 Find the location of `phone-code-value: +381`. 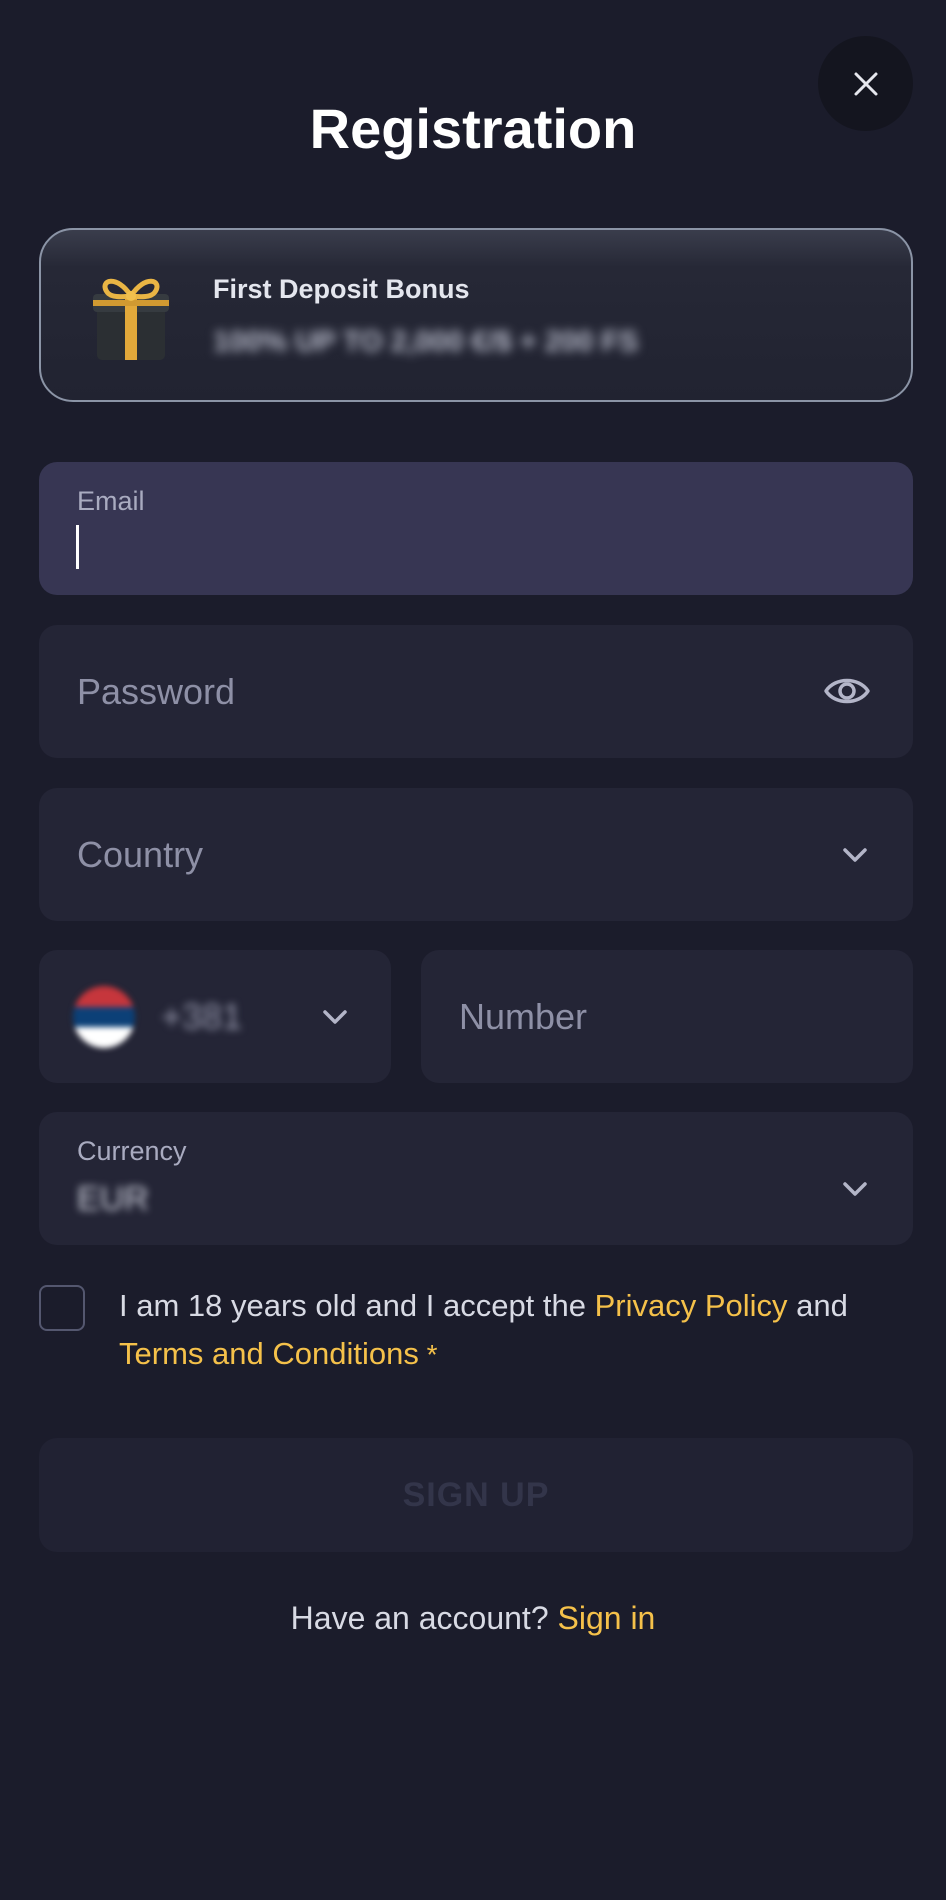

phone-code-value: +381 is located at coordinates (202, 1016).